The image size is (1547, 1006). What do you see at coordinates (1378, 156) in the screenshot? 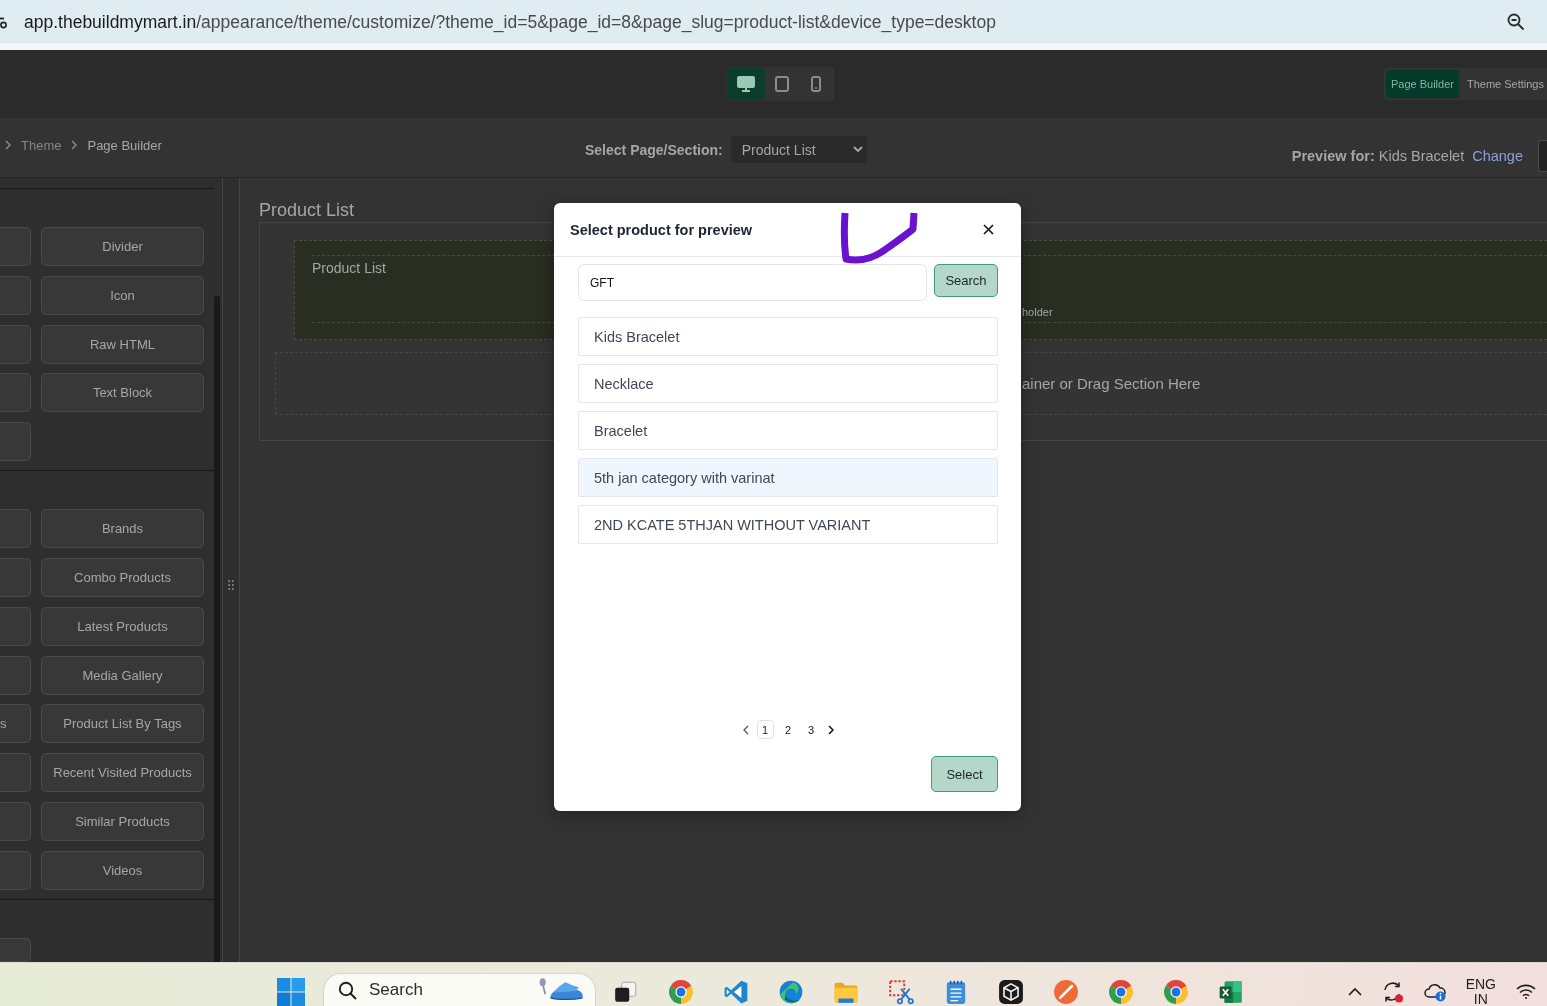
I see `preview-text: Preview for: Kids Bracelet` at bounding box center [1378, 156].